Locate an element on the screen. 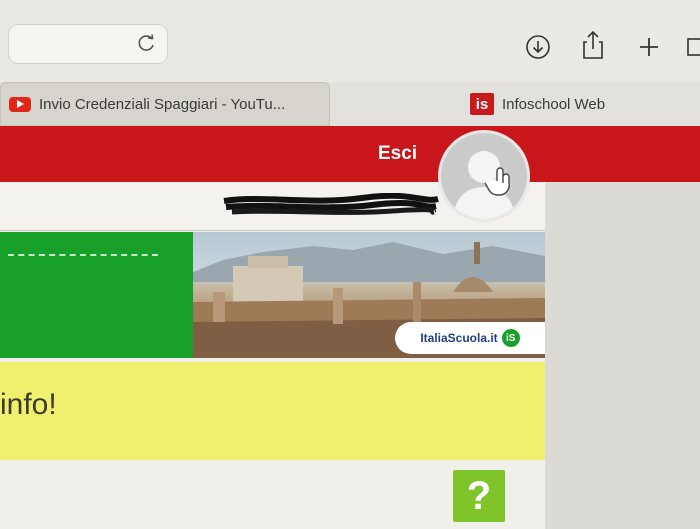 This screenshot has width=700, height=529. tab-infoschool: is Infoschool Web is located at coordinates (580, 104).